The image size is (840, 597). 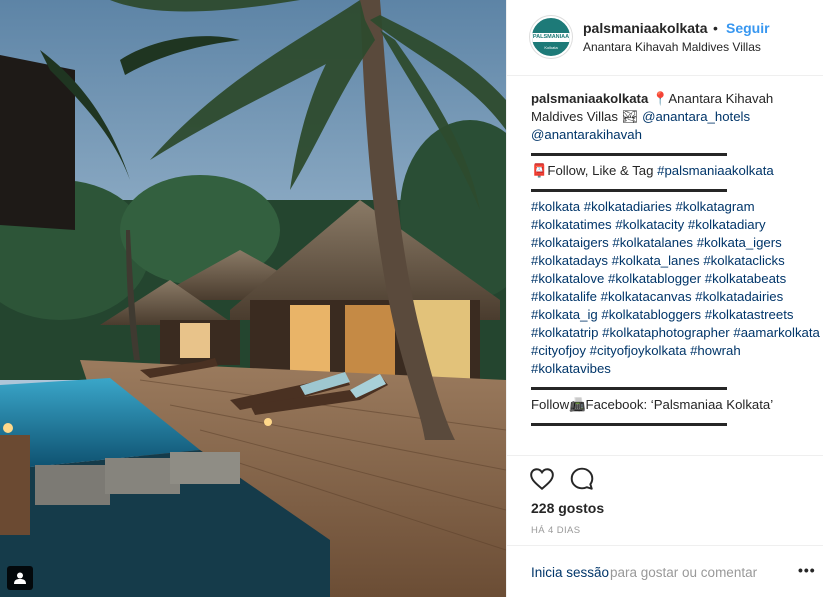 What do you see at coordinates (628, 206) in the screenshot?
I see `hashtag-link: #kolkatadiaries` at bounding box center [628, 206].